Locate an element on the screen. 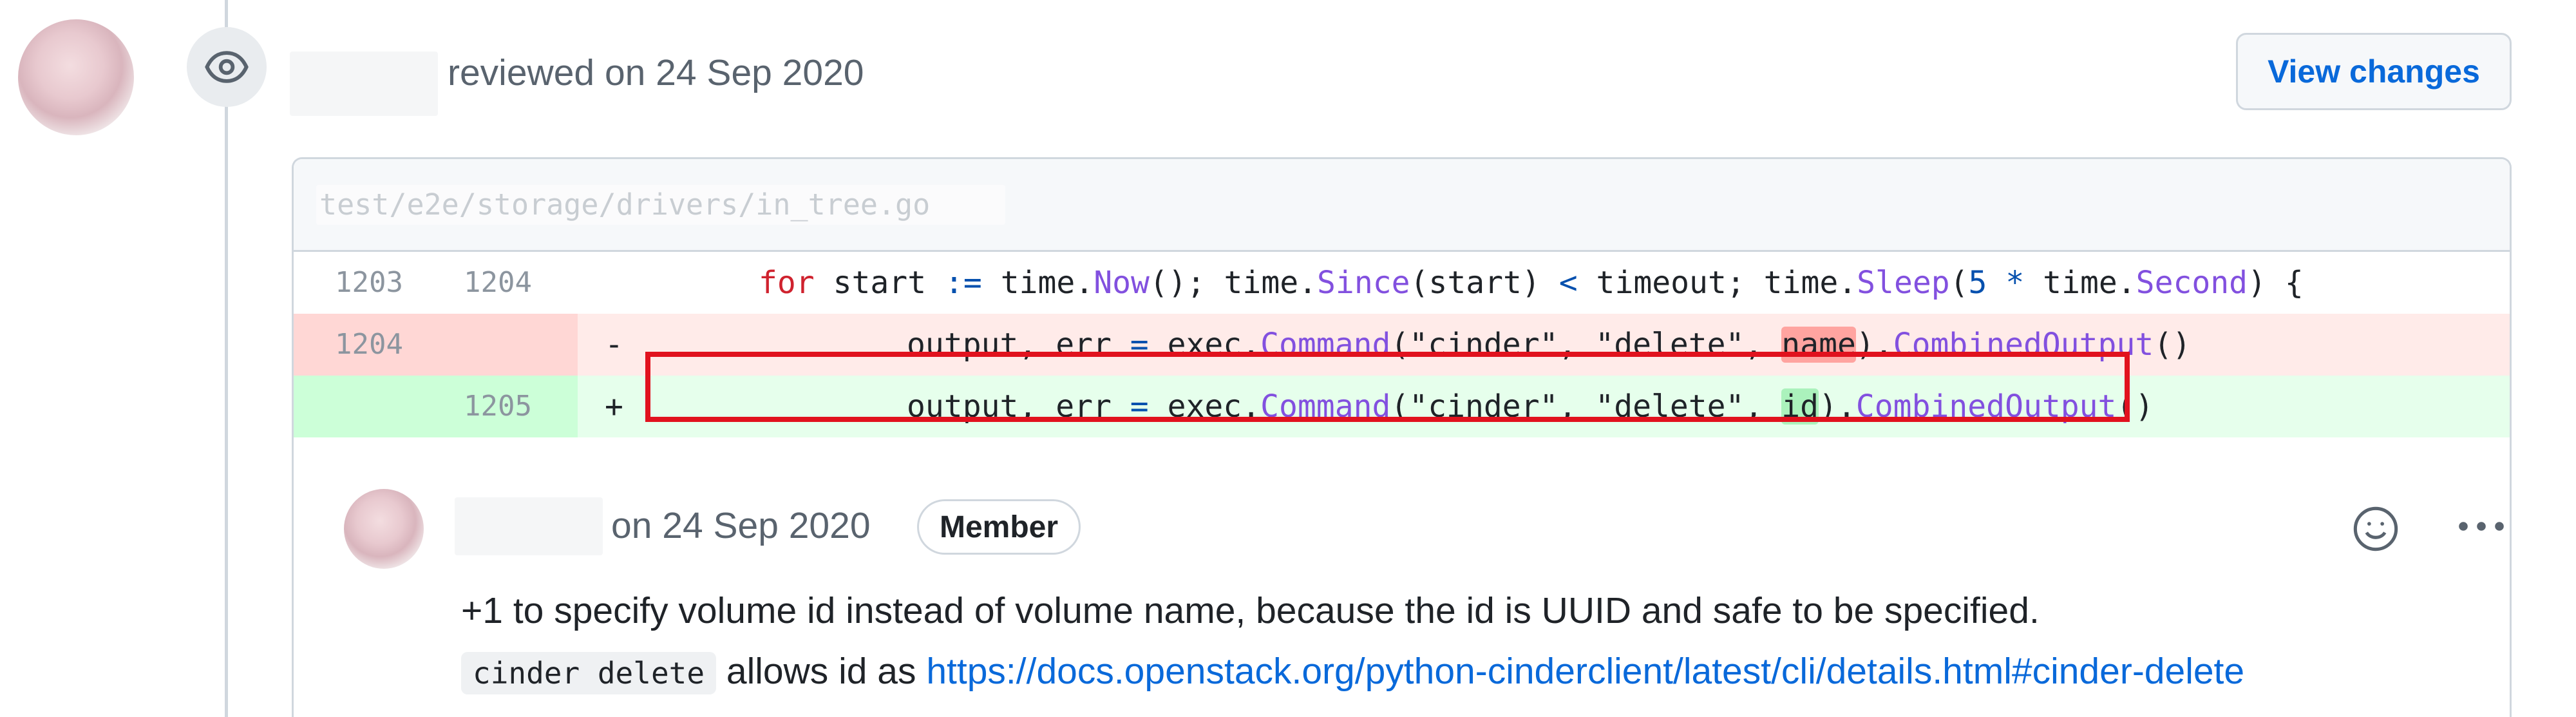 Image resolution: width=2576 pixels, height=717 pixels. review-action-text: reviewed on 24 Sep 2020 is located at coordinates (656, 72).